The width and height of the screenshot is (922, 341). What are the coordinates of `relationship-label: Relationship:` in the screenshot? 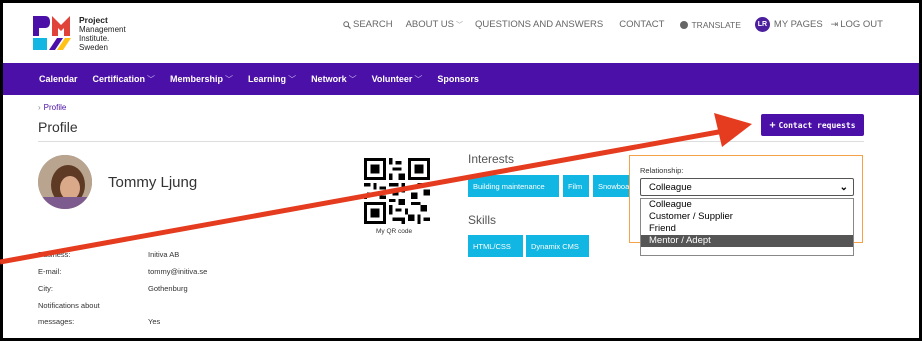 It's located at (662, 170).